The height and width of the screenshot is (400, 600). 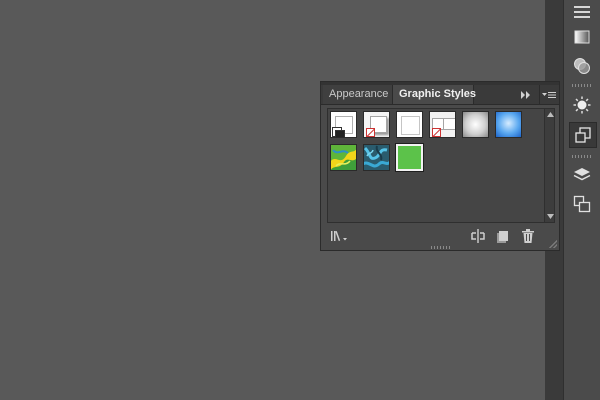 What do you see at coordinates (409, 157) in the screenshot?
I see `swatch-green-fill` at bounding box center [409, 157].